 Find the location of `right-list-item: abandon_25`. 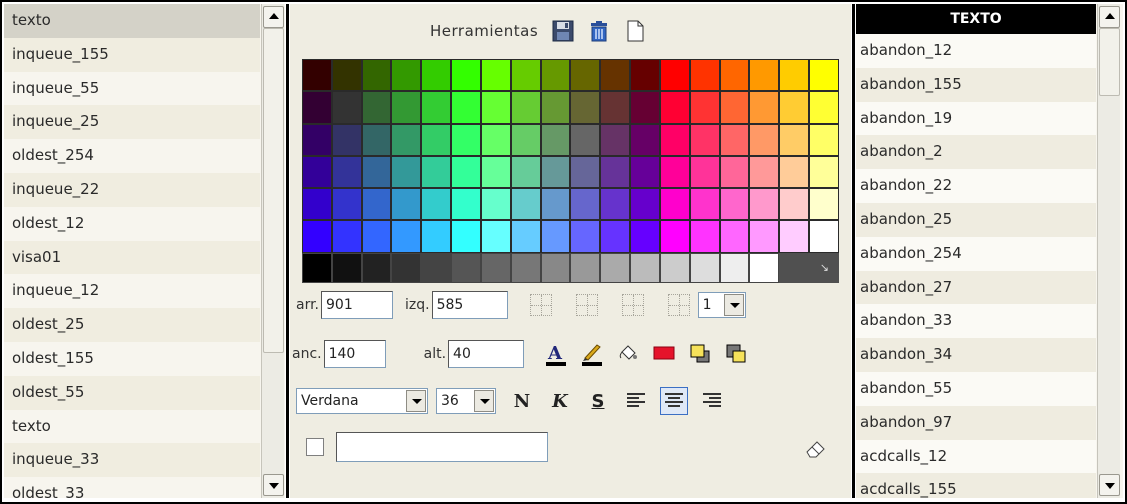

right-list-item: abandon_25 is located at coordinates (976, 219).